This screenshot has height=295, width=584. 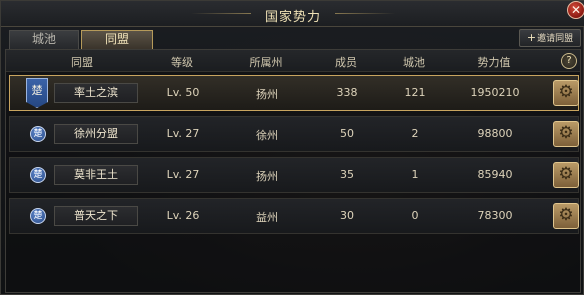 What do you see at coordinates (415, 133) in the screenshot?
I see `alliance-cities: 2` at bounding box center [415, 133].